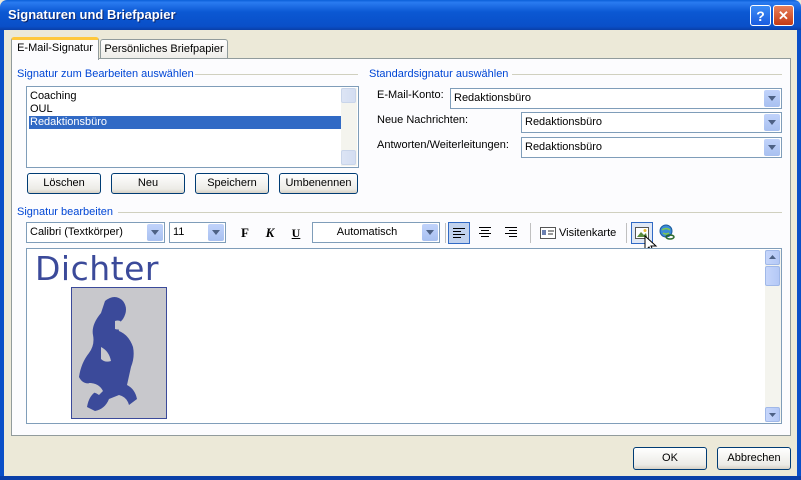 This screenshot has height=480, width=801. I want to click on font-size-select: 11, so click(197, 232).